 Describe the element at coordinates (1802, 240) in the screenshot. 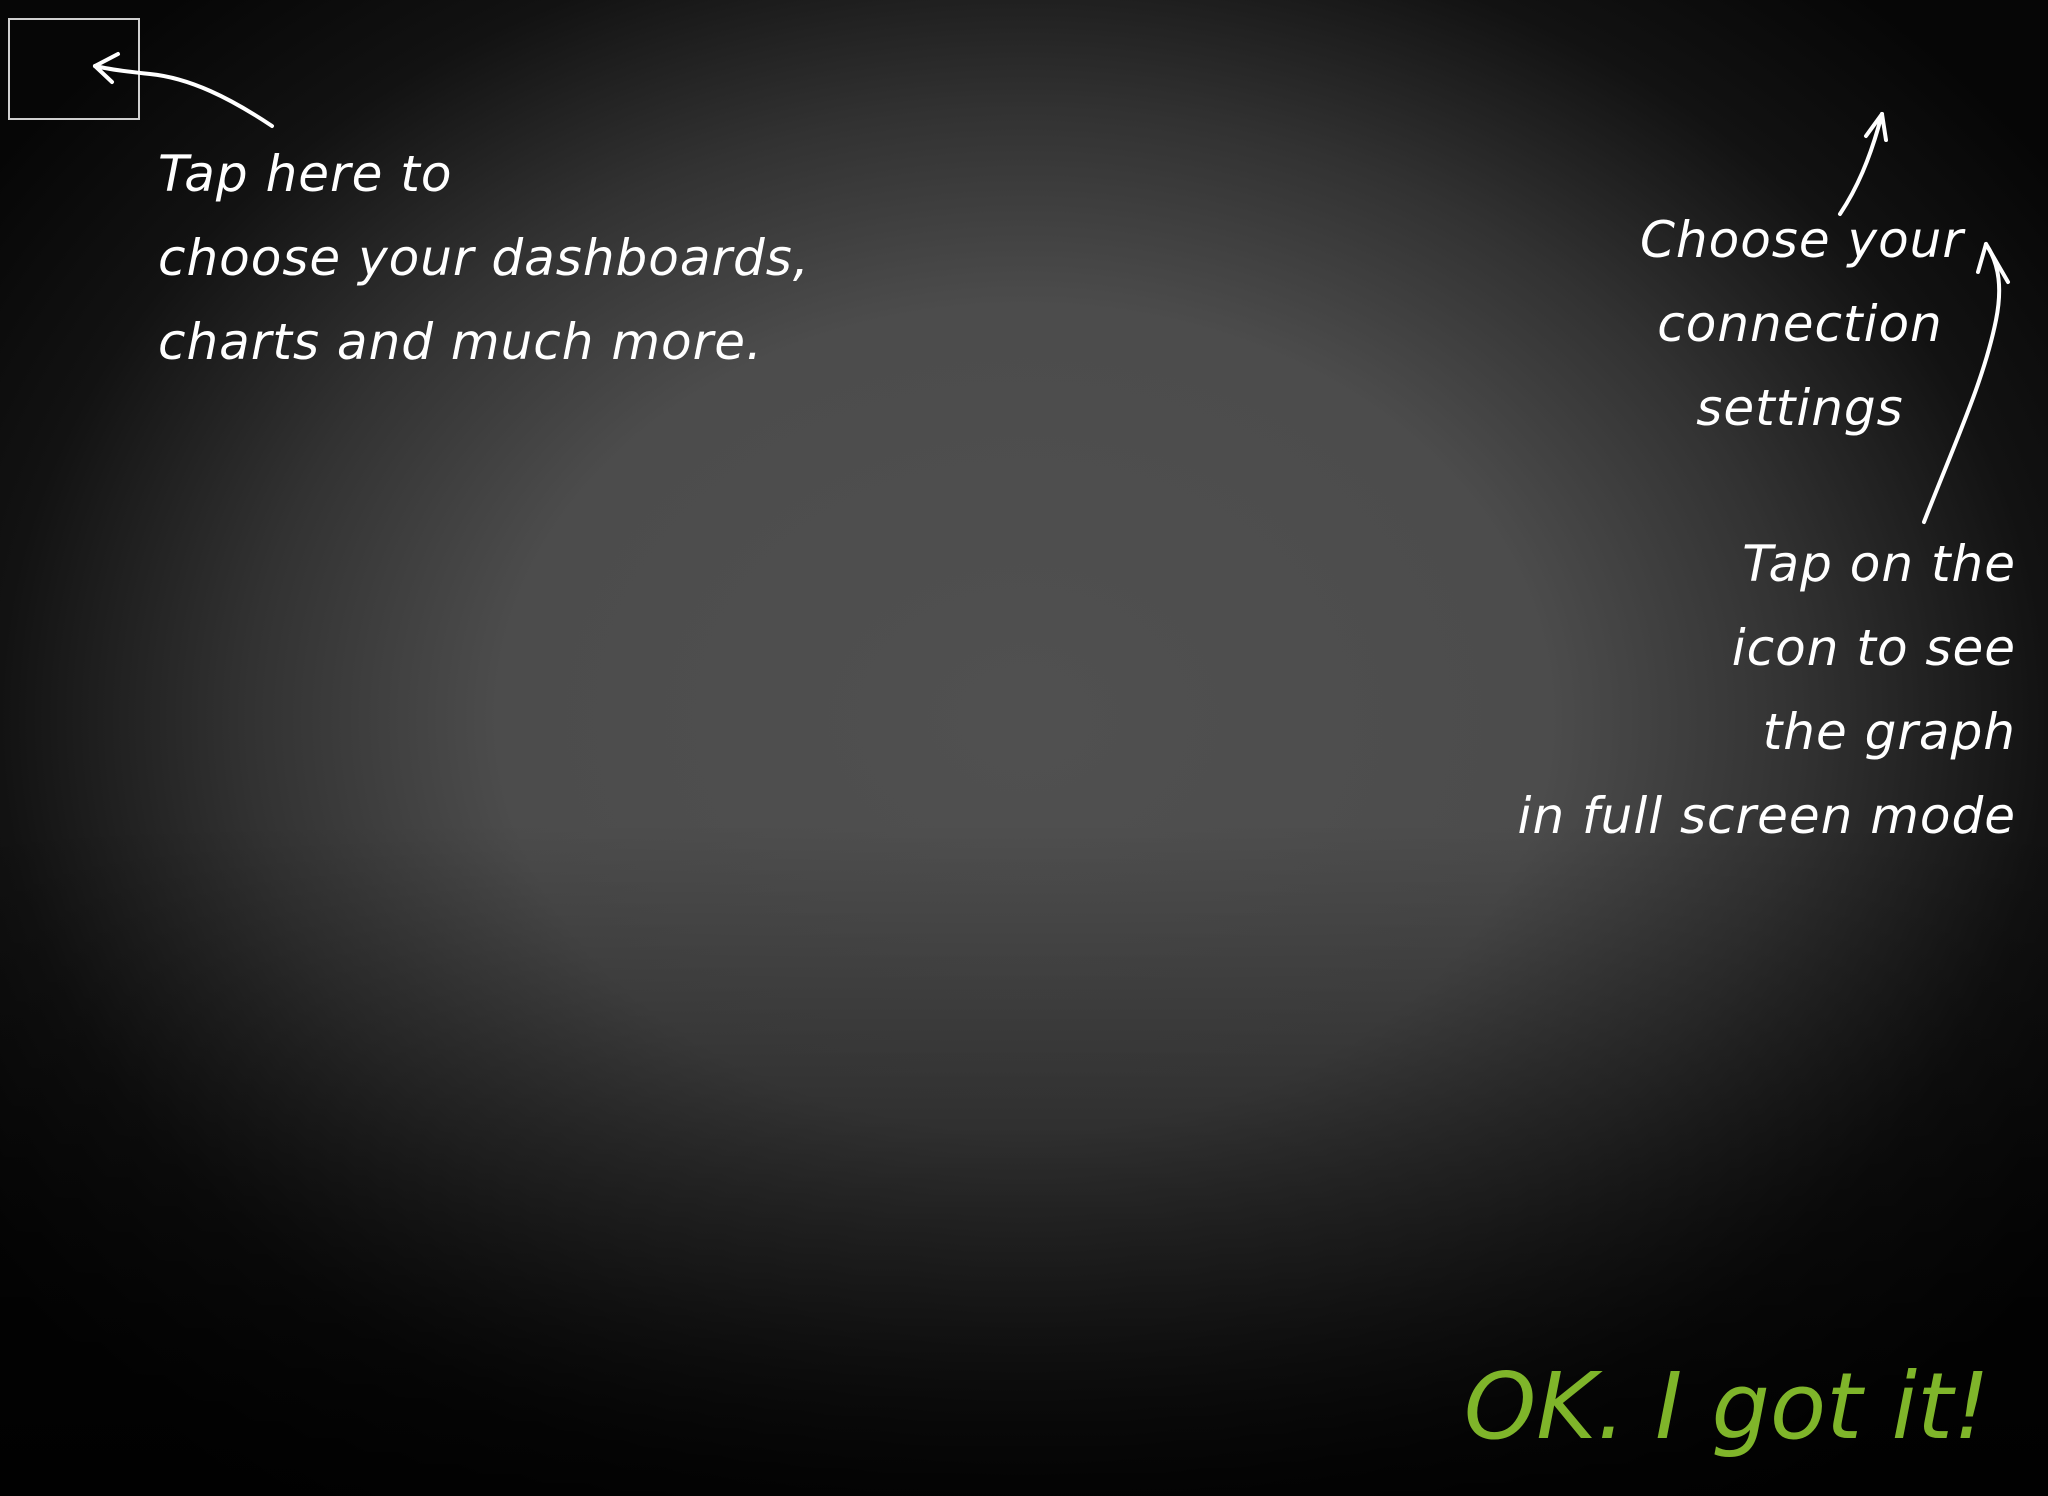

I see `connection-hint-line-1: Choose your` at that location.